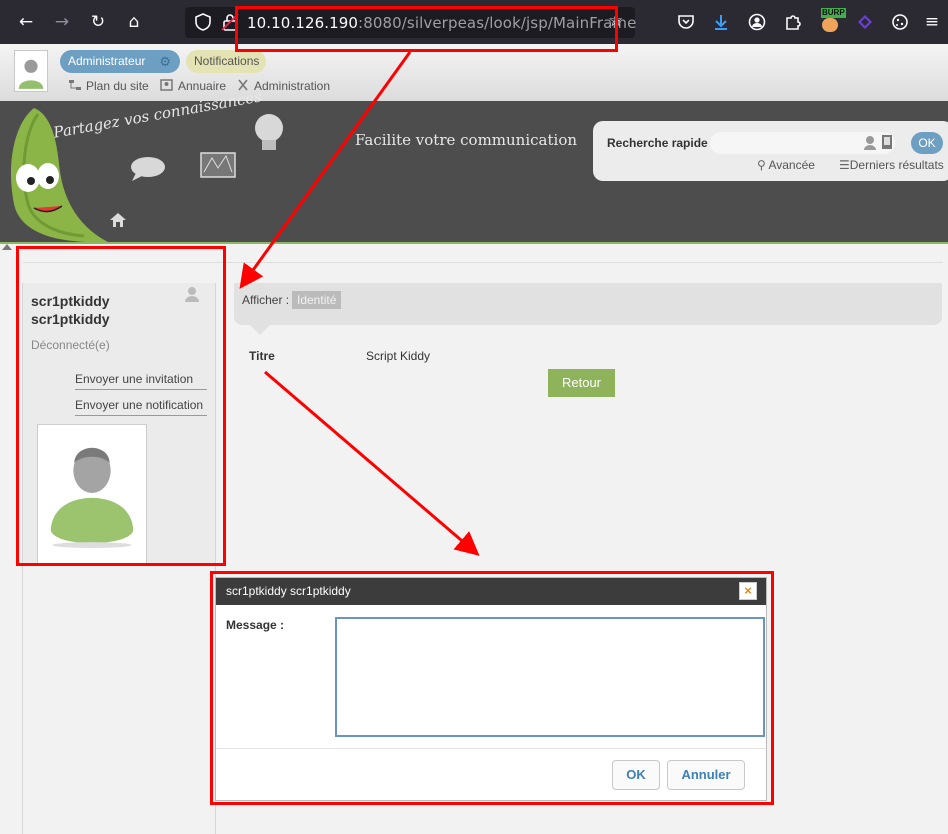 This screenshot has height=834, width=948. Describe the element at coordinates (255, 625) in the screenshot. I see `message-label: Message :` at that location.